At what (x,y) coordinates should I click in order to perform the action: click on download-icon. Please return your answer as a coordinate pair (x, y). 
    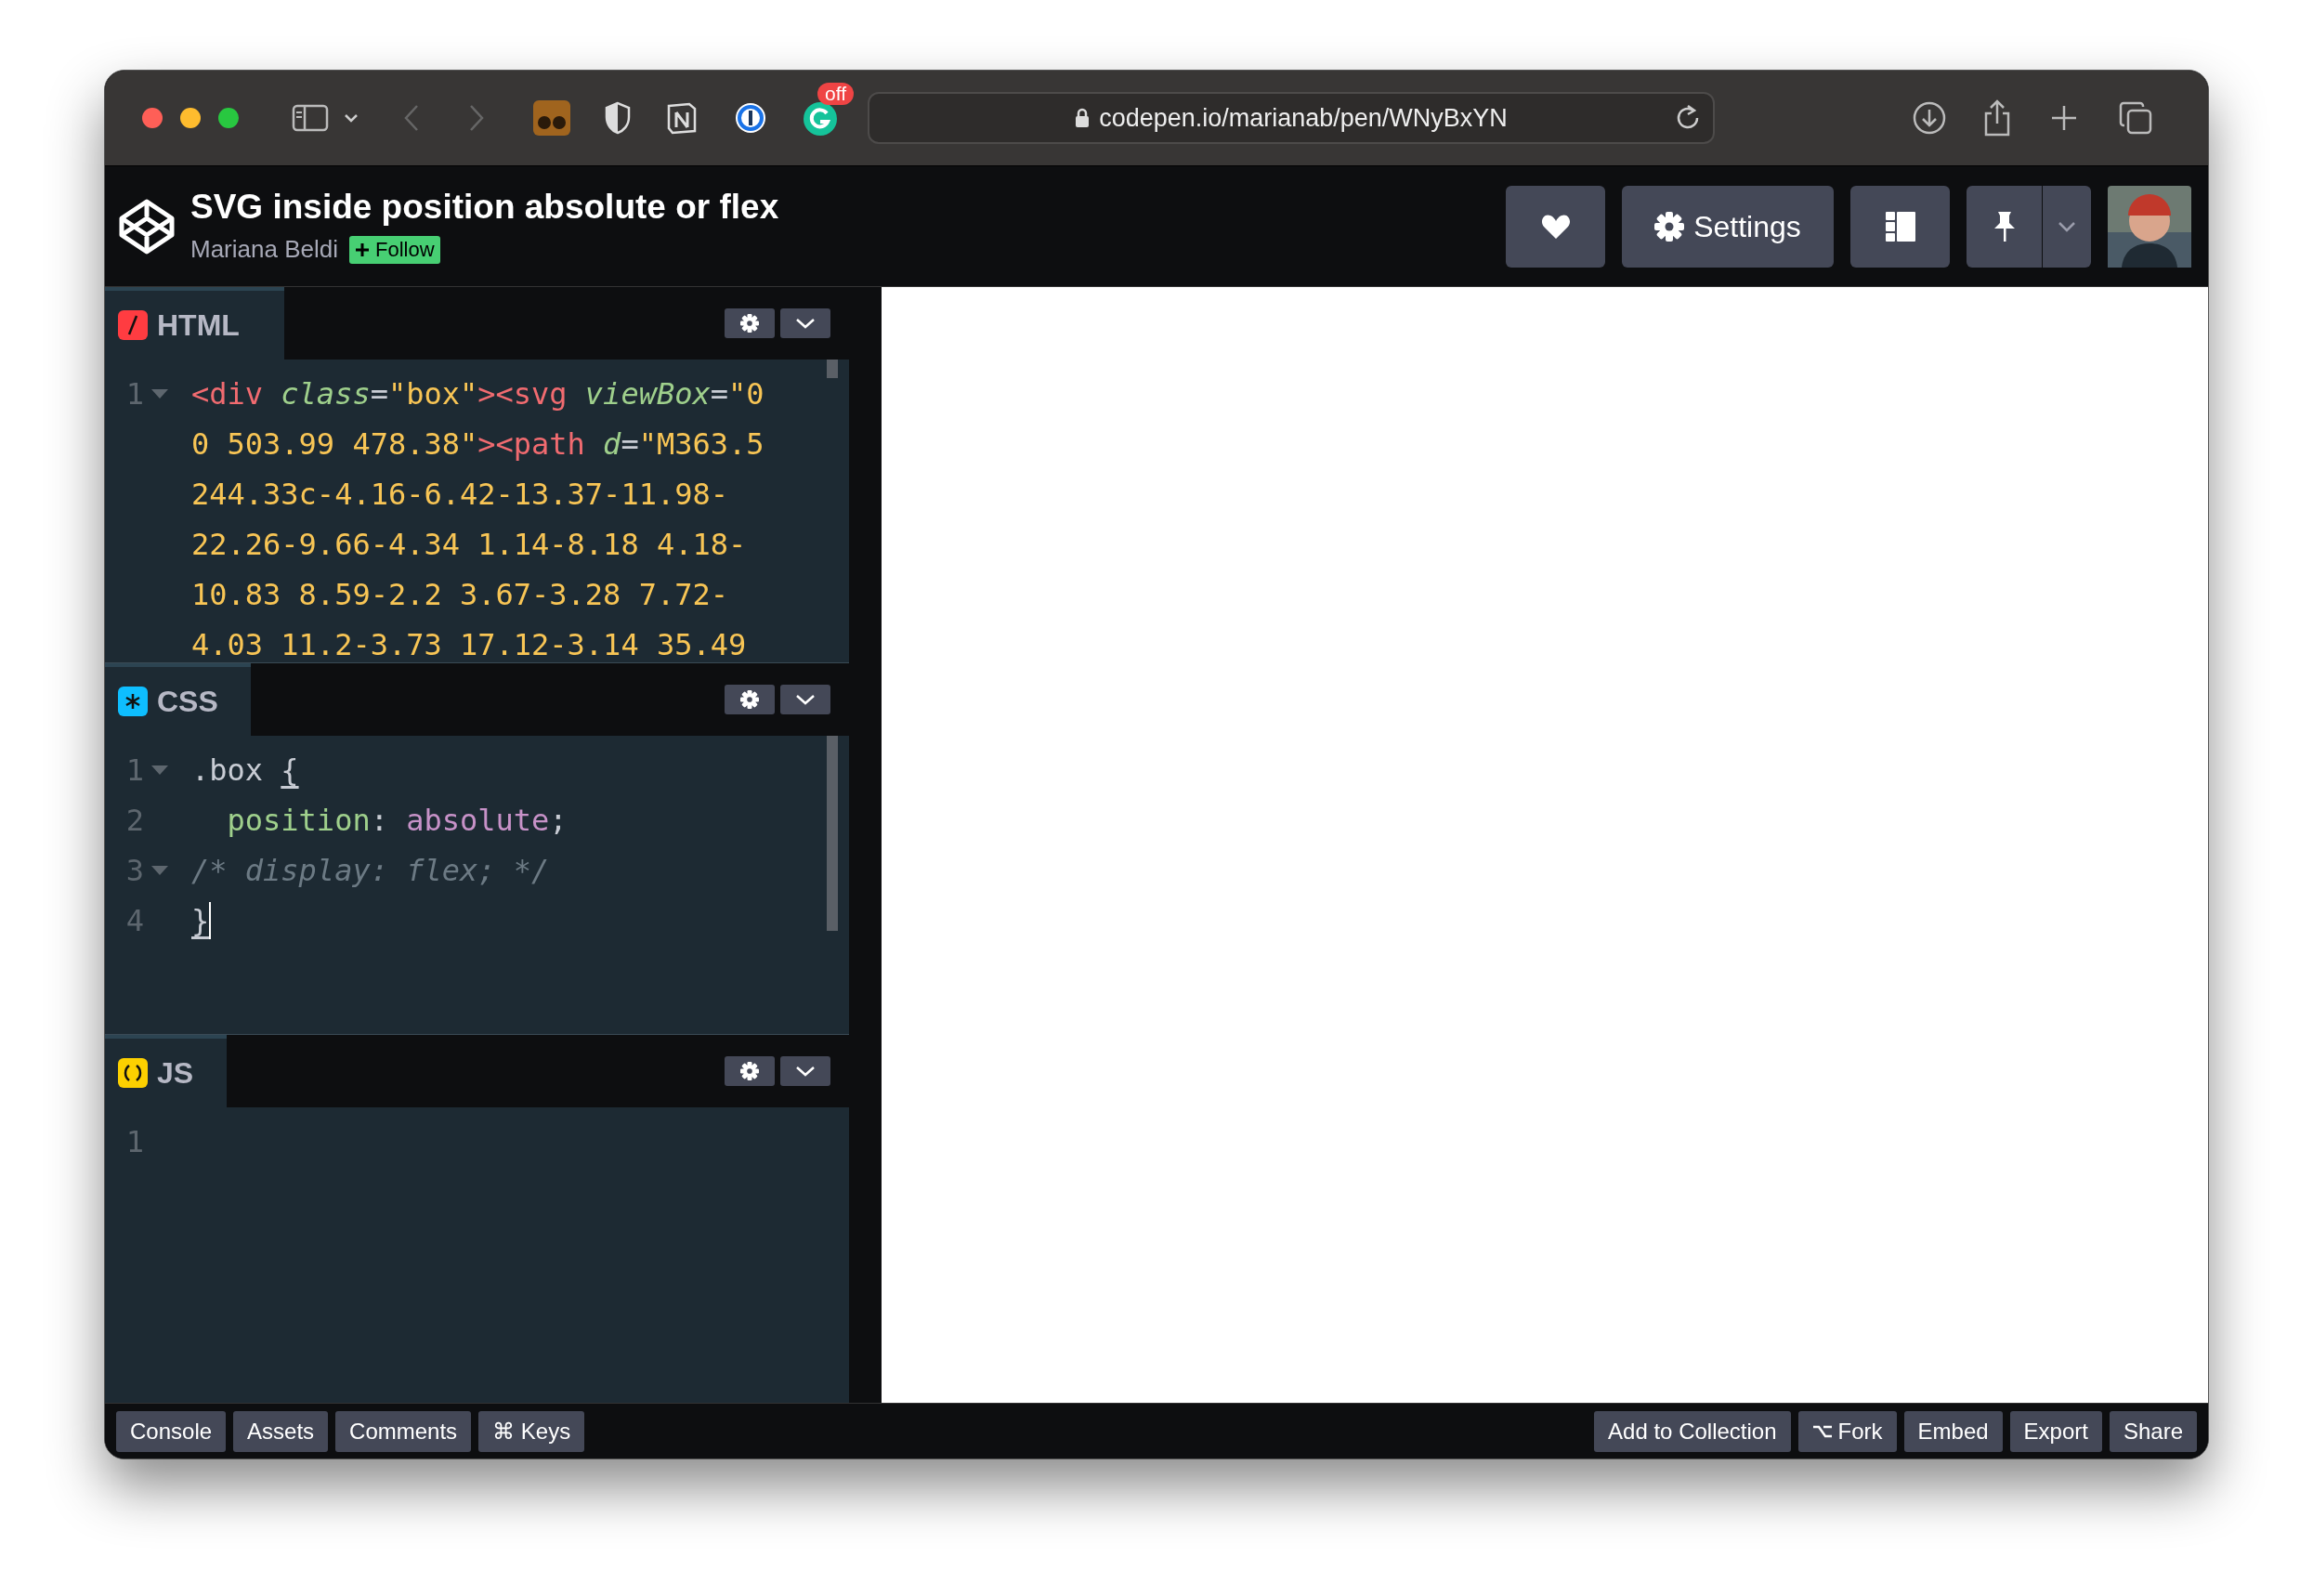
    Looking at the image, I should click on (1929, 118).